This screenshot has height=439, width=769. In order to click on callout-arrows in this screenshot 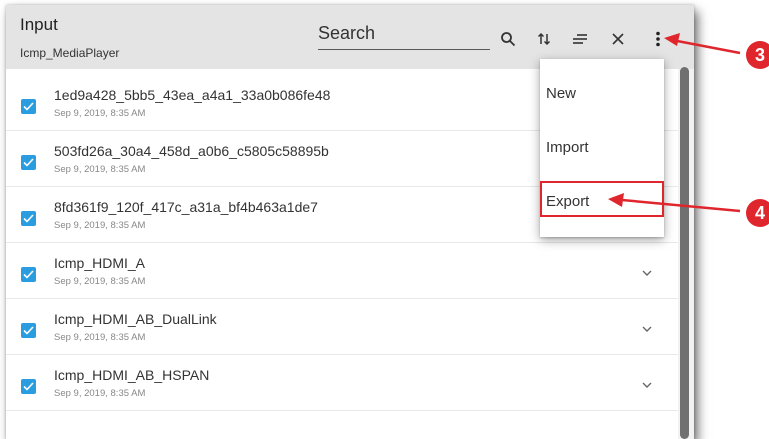, I will do `click(674, 123)`.